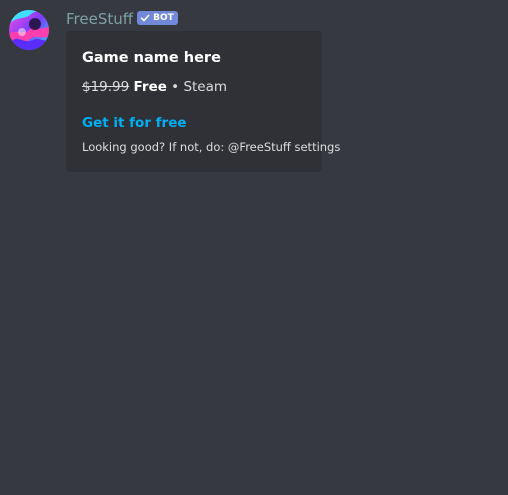 The height and width of the screenshot is (495, 508). I want to click on bot-badge-label: BOT, so click(163, 18).